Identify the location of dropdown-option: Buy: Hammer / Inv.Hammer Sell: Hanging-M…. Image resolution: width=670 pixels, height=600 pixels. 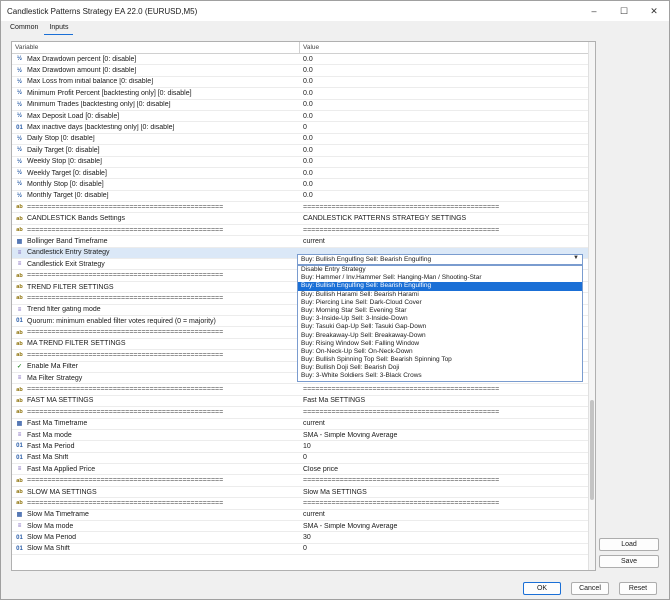
(440, 278).